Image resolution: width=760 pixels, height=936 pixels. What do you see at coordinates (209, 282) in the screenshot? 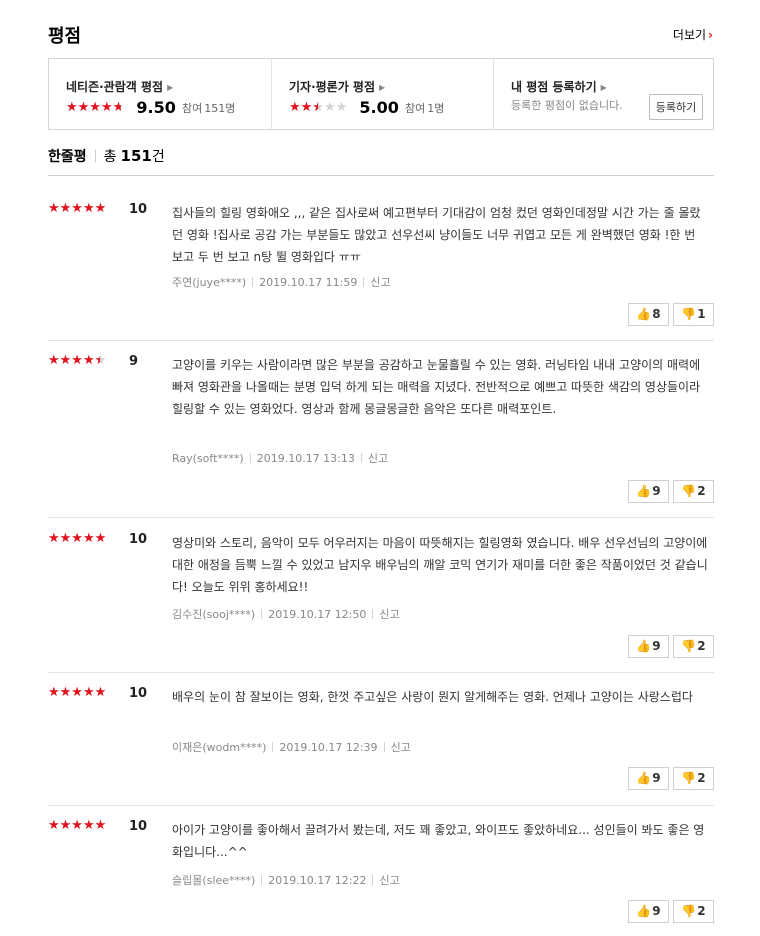
I see `review-author: 주연(juye****)` at bounding box center [209, 282].